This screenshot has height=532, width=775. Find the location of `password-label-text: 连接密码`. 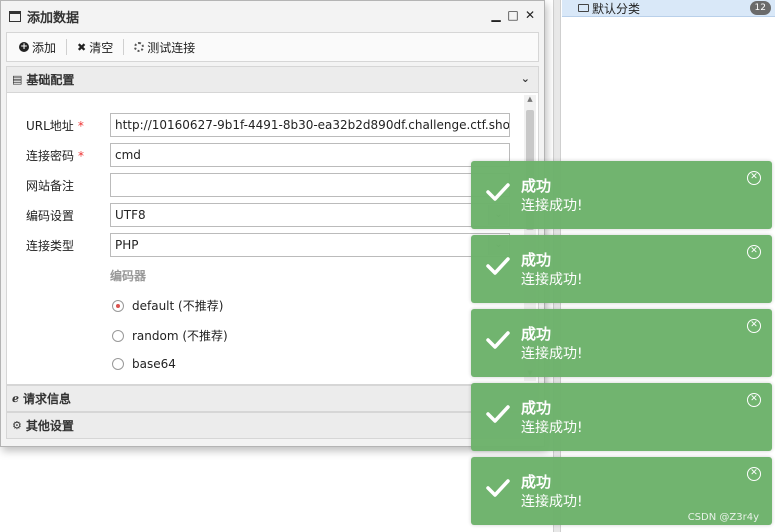

password-label-text: 连接密码 is located at coordinates (50, 156).